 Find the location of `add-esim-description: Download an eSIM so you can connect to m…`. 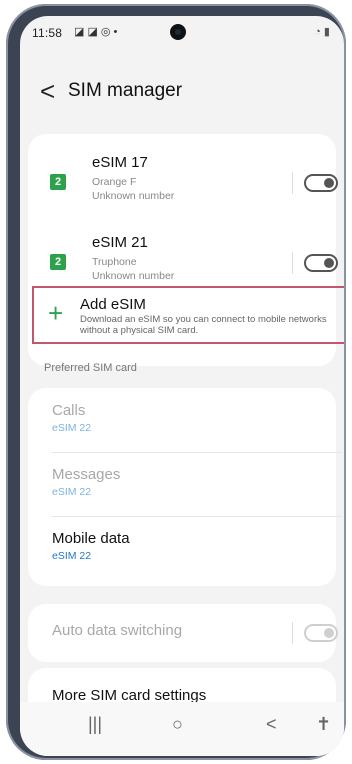

add-esim-description: Download an eSIM so you can connect to m… is located at coordinates (203, 325).